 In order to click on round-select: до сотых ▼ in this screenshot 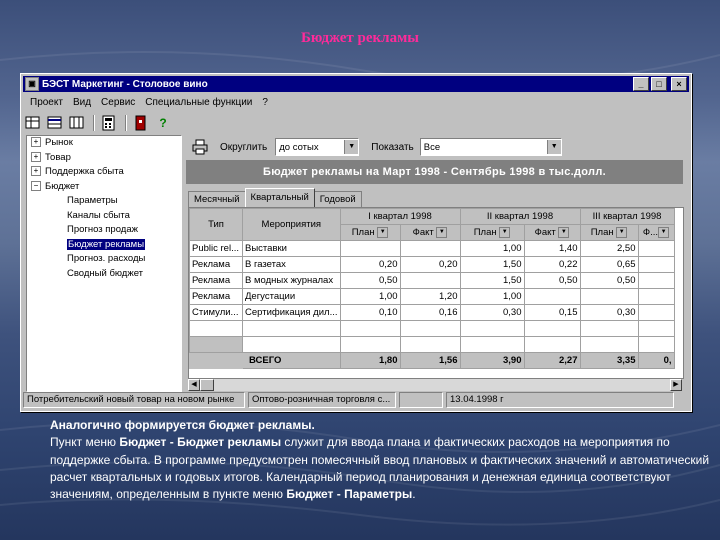, I will do `click(317, 147)`.